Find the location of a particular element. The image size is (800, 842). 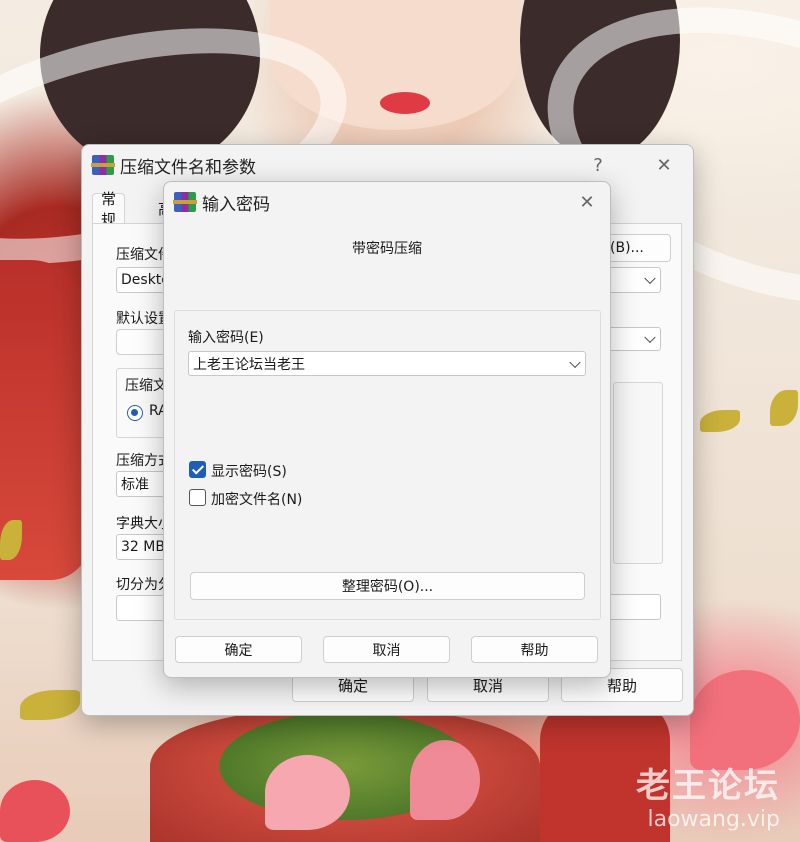

password-help-button: 帮助 is located at coordinates (534, 649).